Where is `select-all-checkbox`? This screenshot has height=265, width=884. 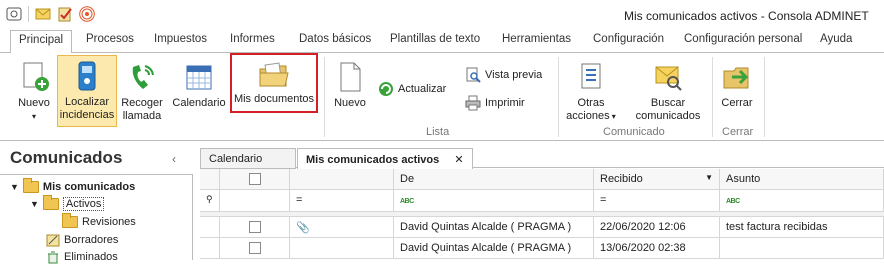
select-all-checkbox is located at coordinates (254, 179).